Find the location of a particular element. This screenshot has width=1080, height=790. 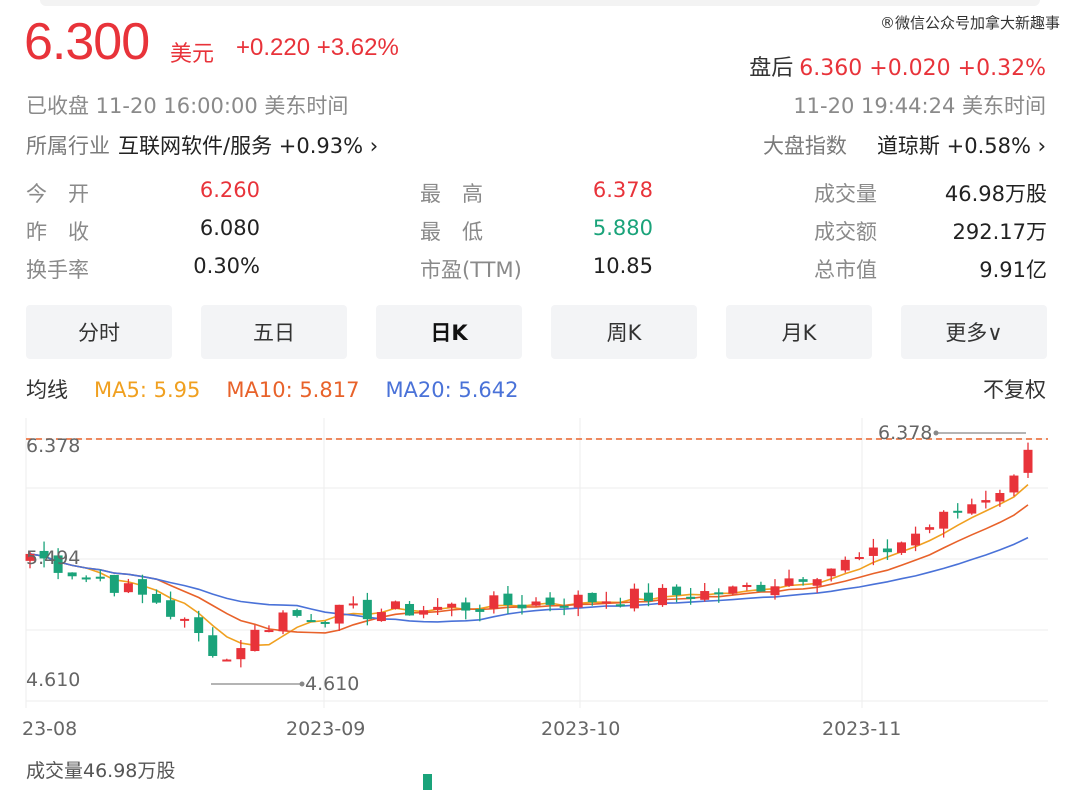

stat-label: 最 低 is located at coordinates (451, 232).